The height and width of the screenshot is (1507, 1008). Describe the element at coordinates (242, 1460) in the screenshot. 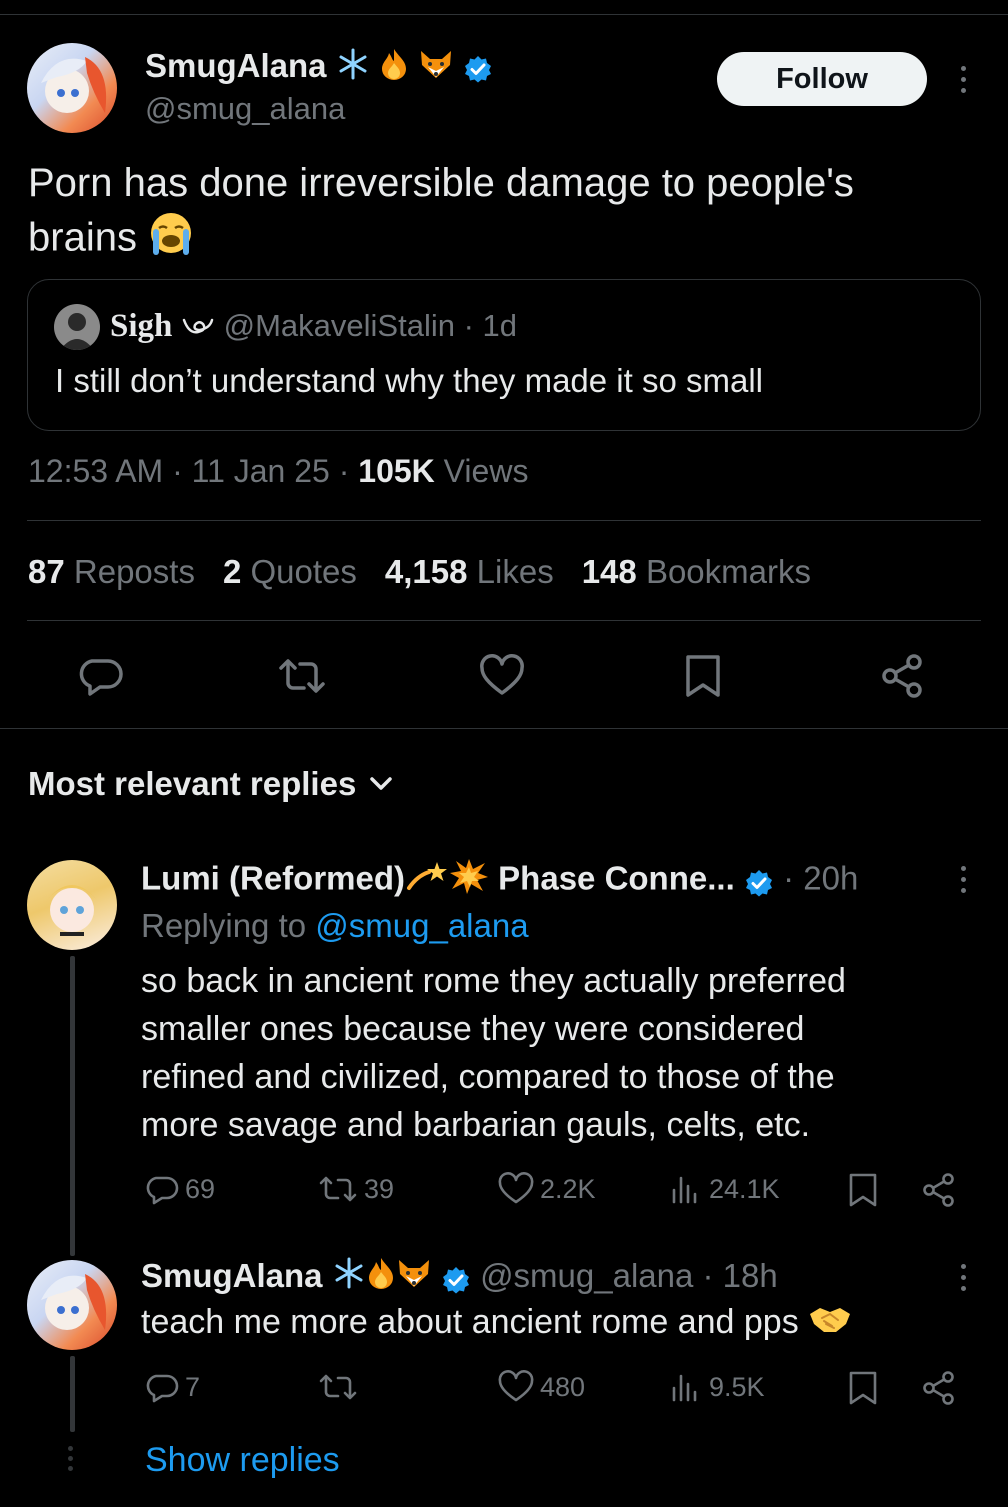

I see `show-replies-link: Show replies` at that location.